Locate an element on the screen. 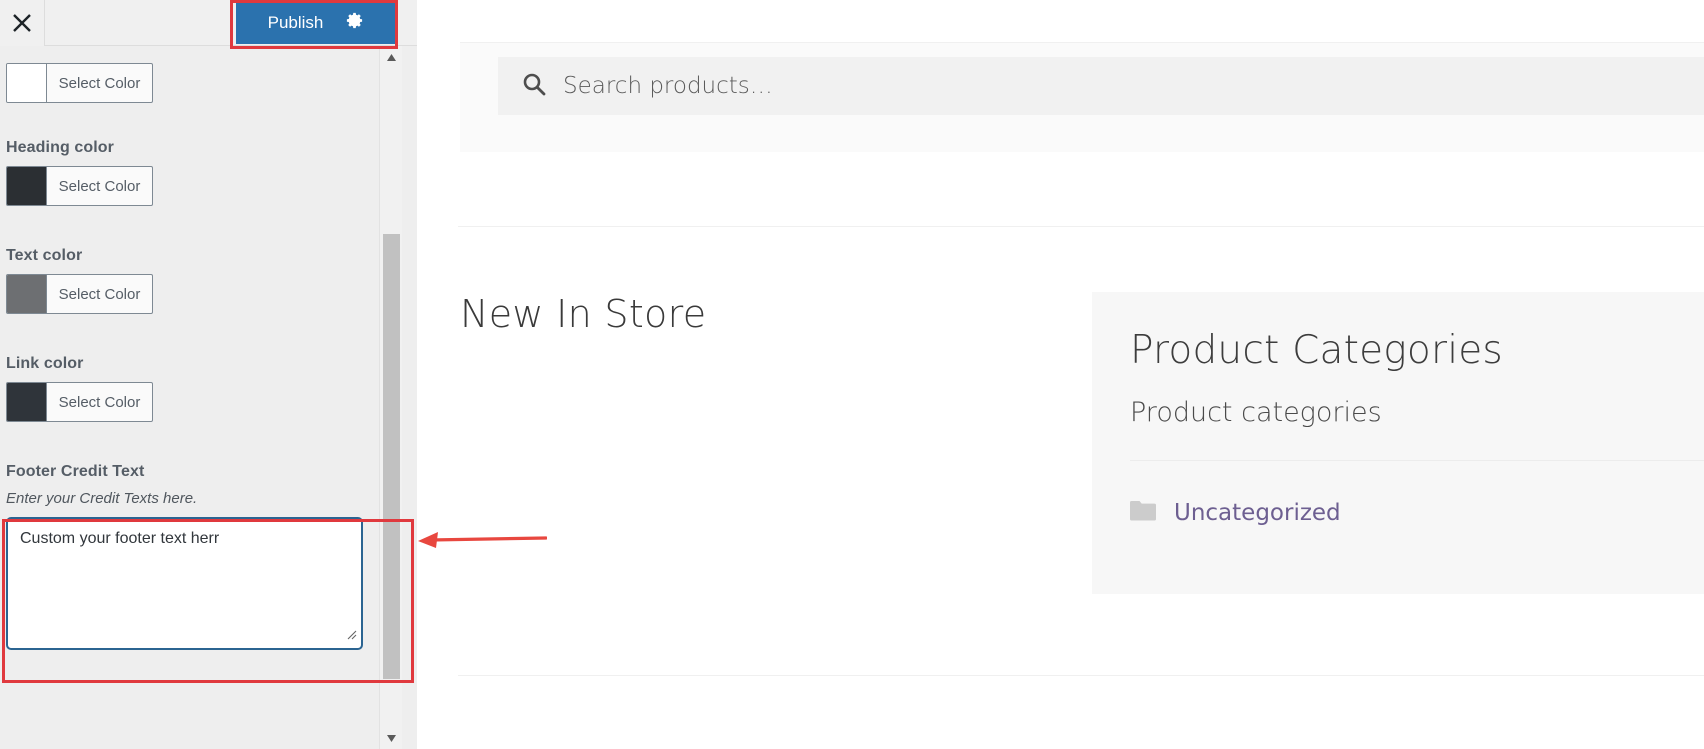 The width and height of the screenshot is (1704, 749). color-swatch-text is located at coordinates (27, 294).